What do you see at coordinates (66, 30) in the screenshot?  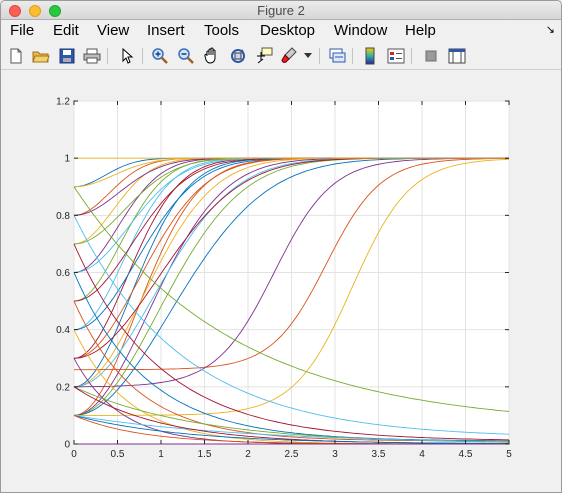 I see `menu-edit: Edit` at bounding box center [66, 30].